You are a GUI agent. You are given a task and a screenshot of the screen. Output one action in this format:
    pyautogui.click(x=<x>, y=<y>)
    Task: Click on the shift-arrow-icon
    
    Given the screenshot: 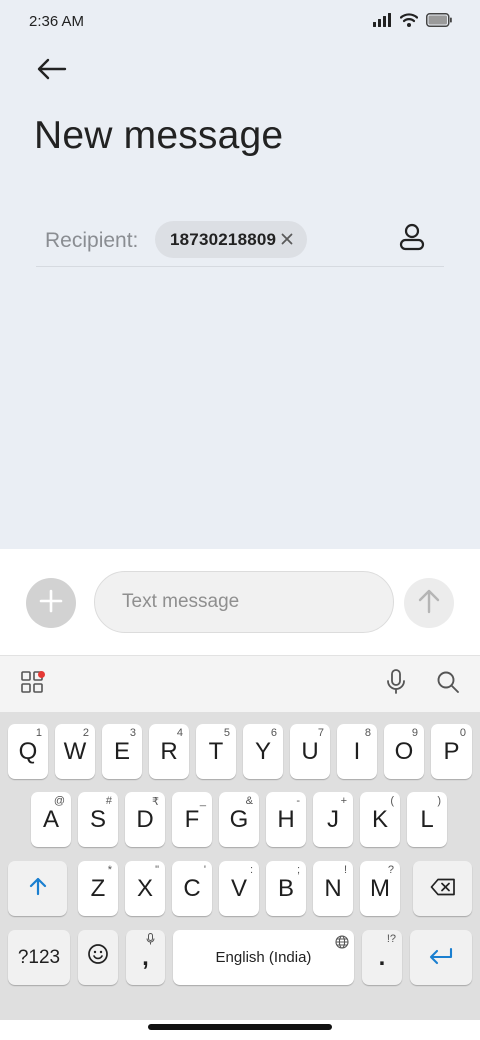 What is the action you would take?
    pyautogui.click(x=38, y=889)
    